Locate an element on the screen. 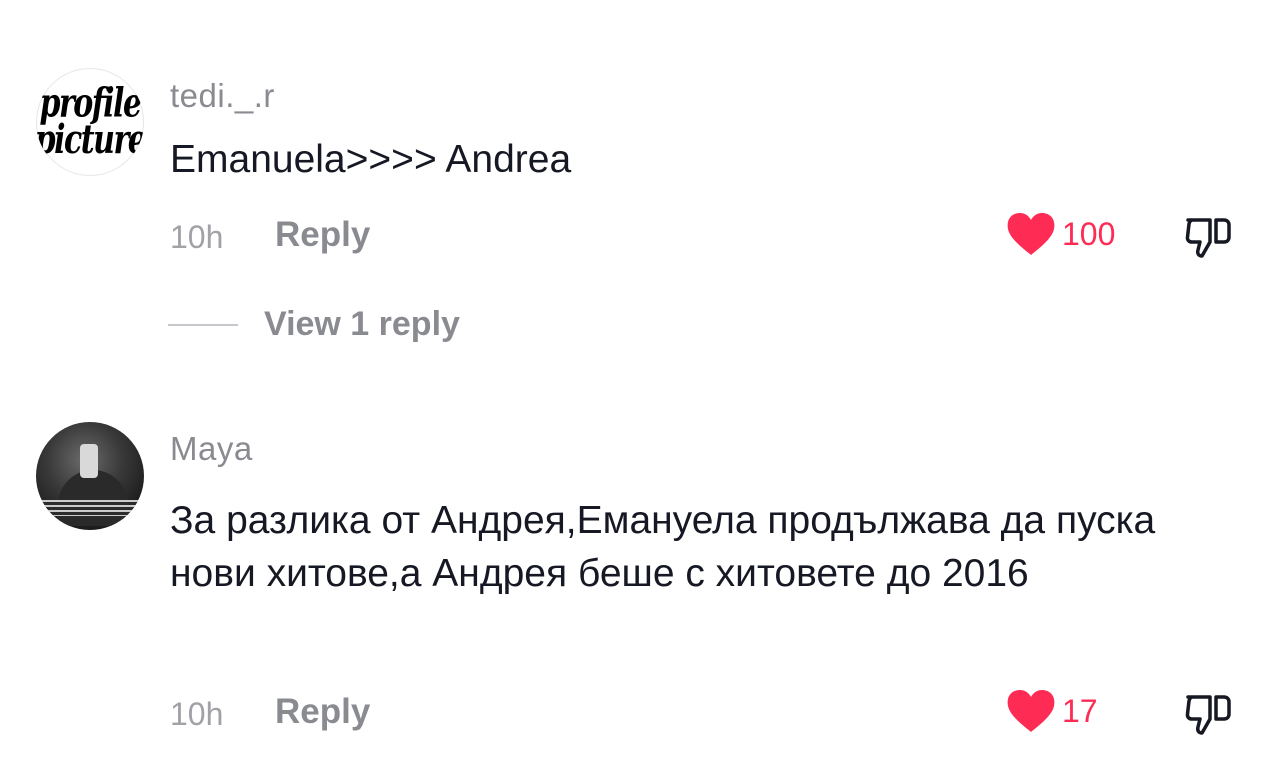  thumbs-down-icon is located at coordinates (1208, 713).